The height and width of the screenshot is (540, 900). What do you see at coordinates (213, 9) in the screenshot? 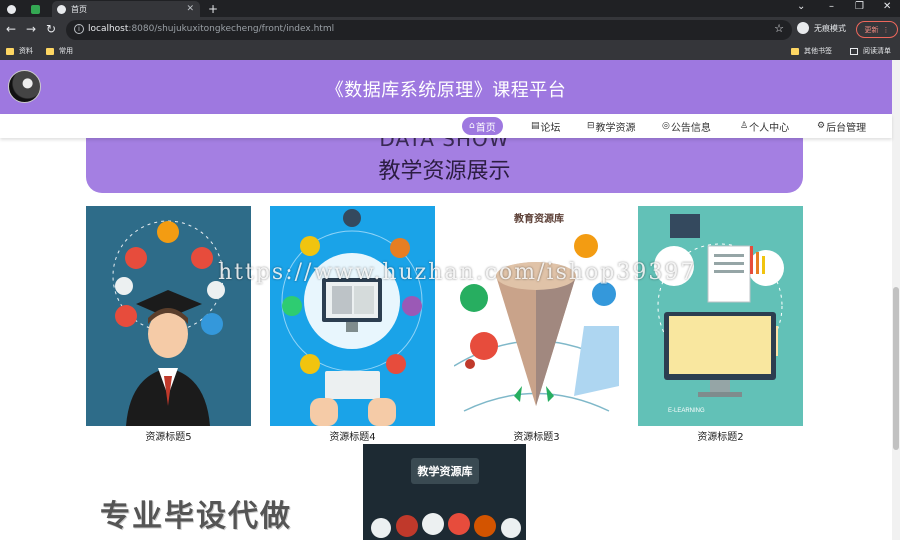
I see `new-tab-button: +` at bounding box center [213, 9].